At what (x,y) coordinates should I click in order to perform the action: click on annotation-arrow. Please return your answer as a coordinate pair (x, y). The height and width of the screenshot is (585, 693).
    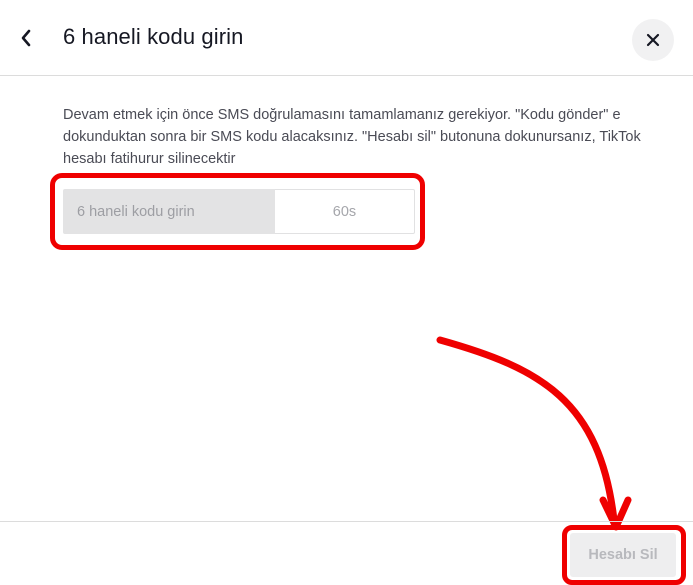
    Looking at the image, I should click on (534, 433).